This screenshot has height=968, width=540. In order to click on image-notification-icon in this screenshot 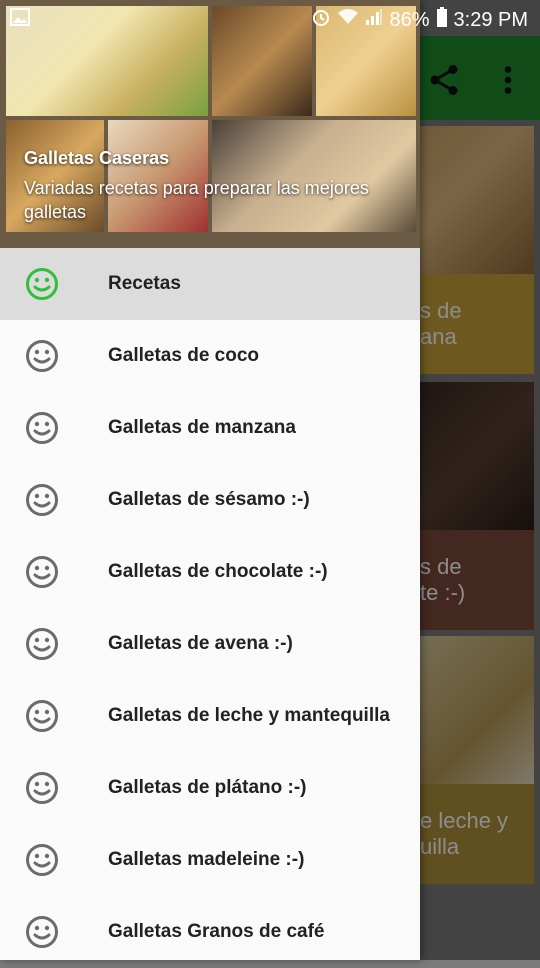, I will do `click(20, 20)`.